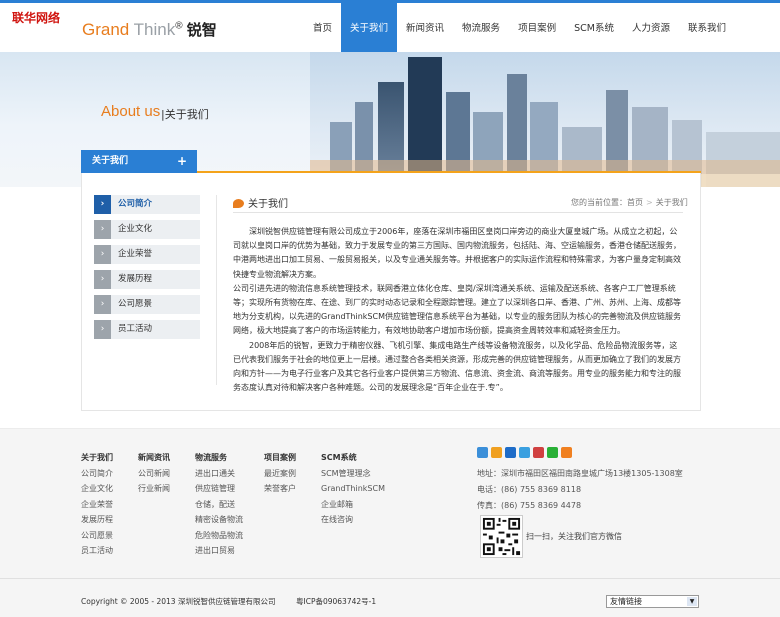  What do you see at coordinates (336, 601) in the screenshot?
I see `icp-license: 粤ICP备09063742号-1` at bounding box center [336, 601].